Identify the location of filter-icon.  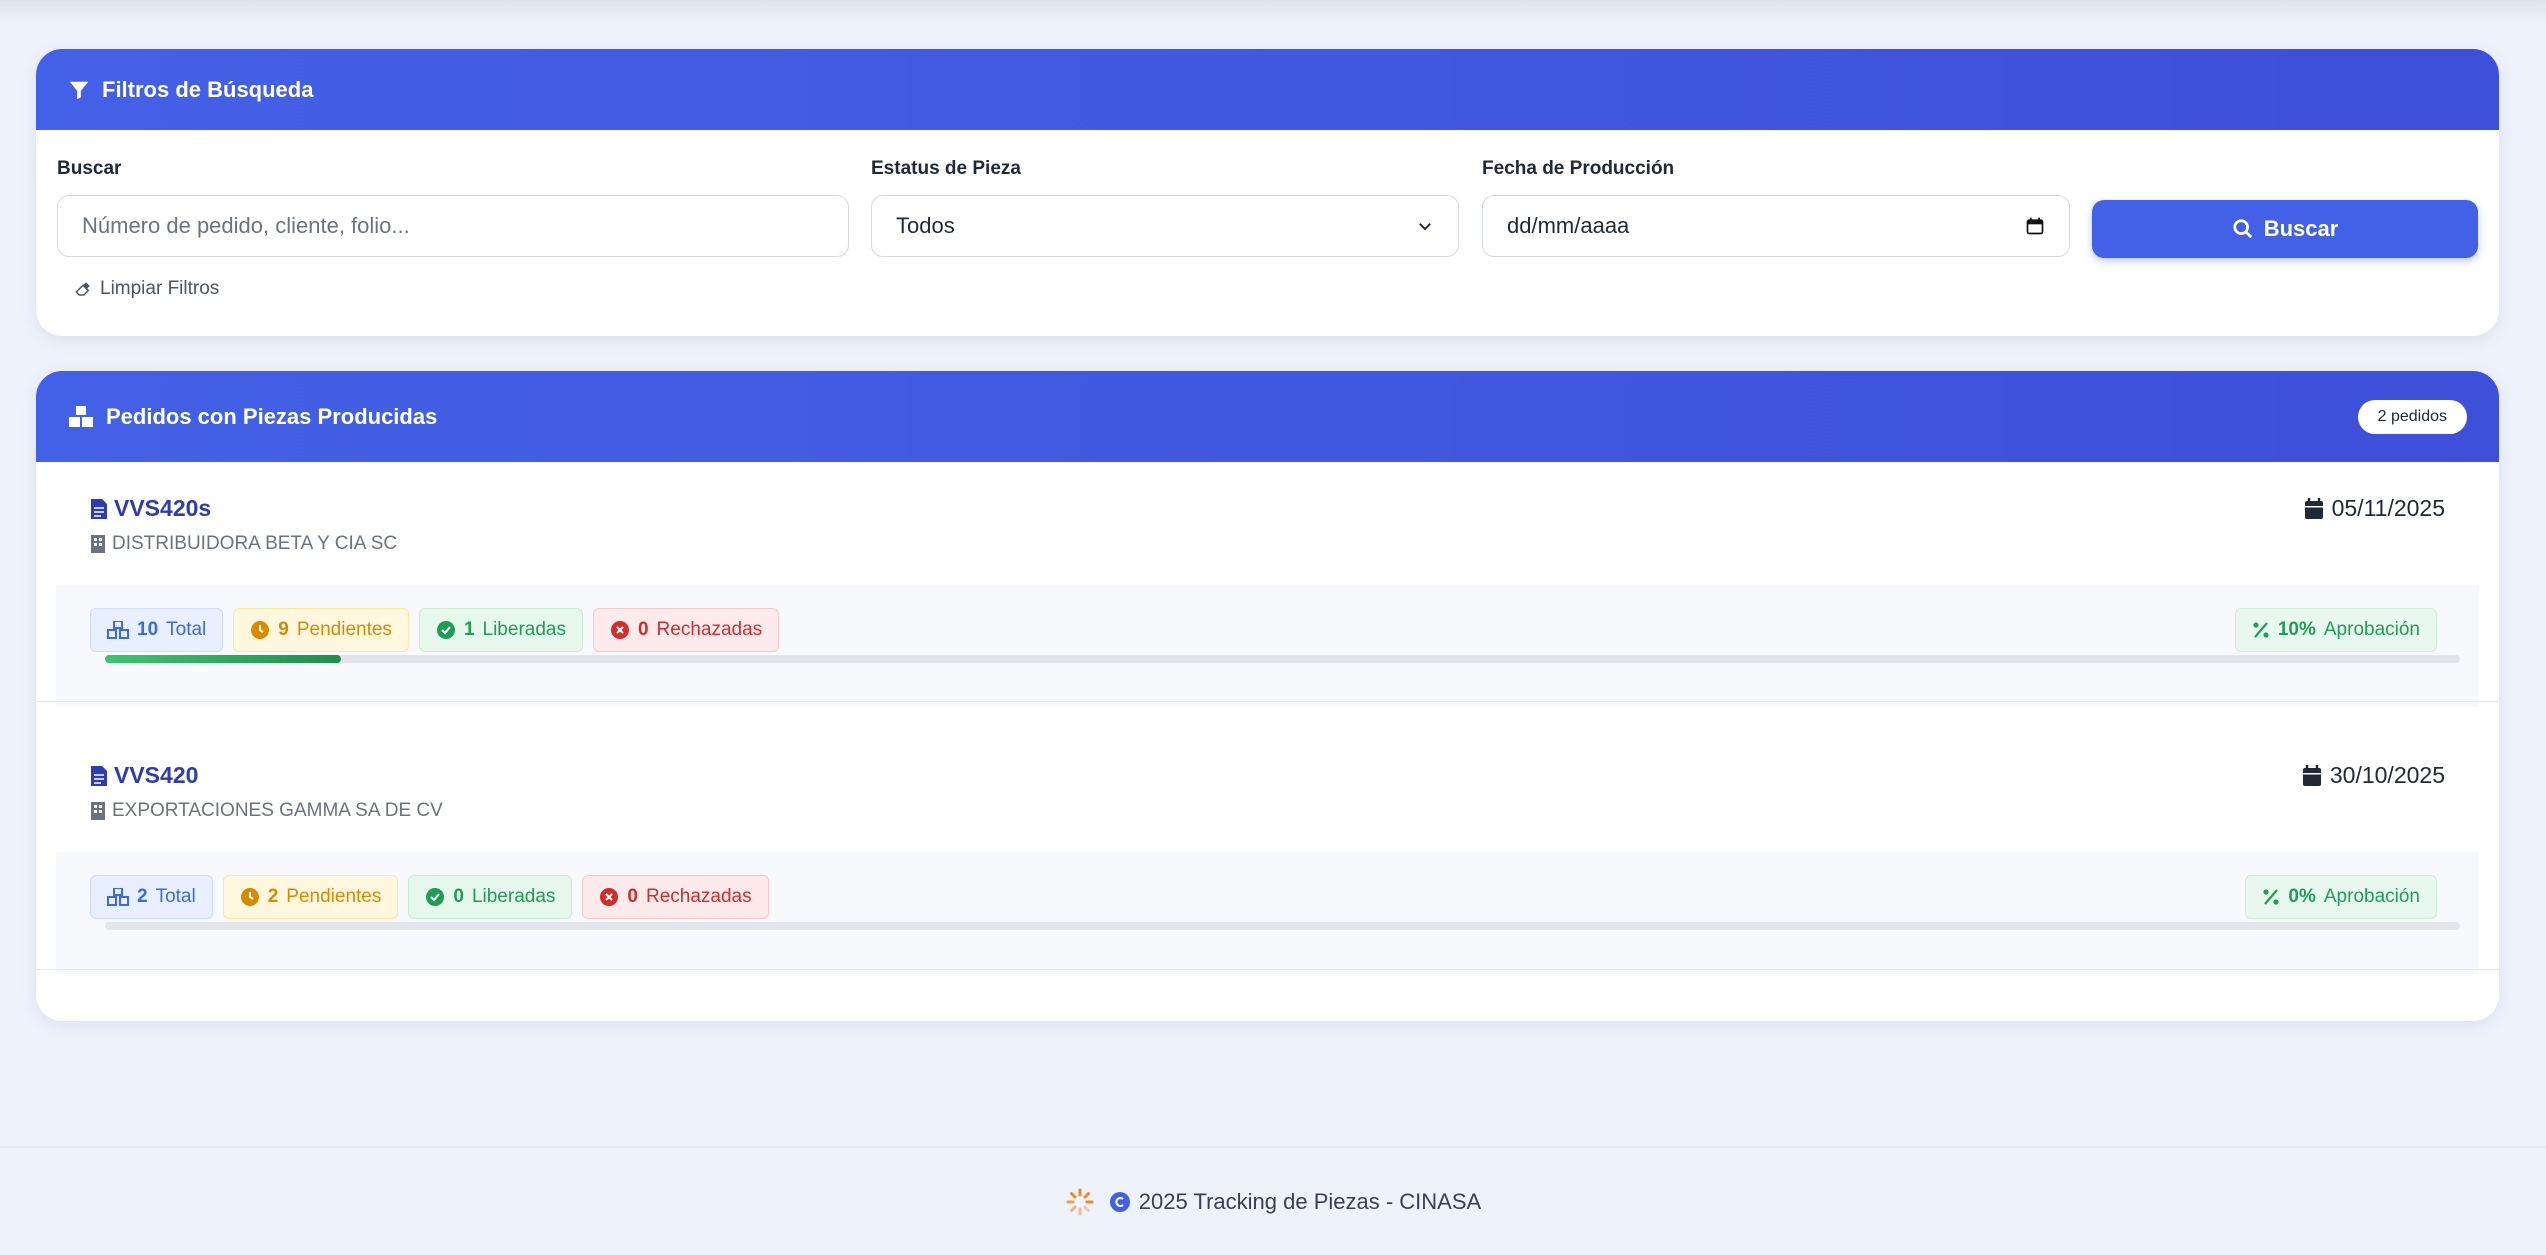
(79, 90).